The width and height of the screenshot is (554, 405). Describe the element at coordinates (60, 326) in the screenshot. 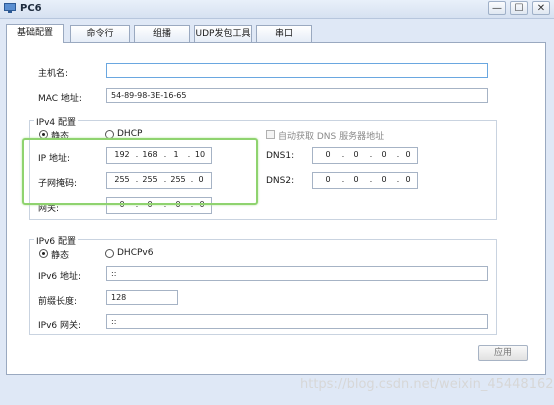

I see `ipv6-gateway-label: IPv6 网关:` at that location.